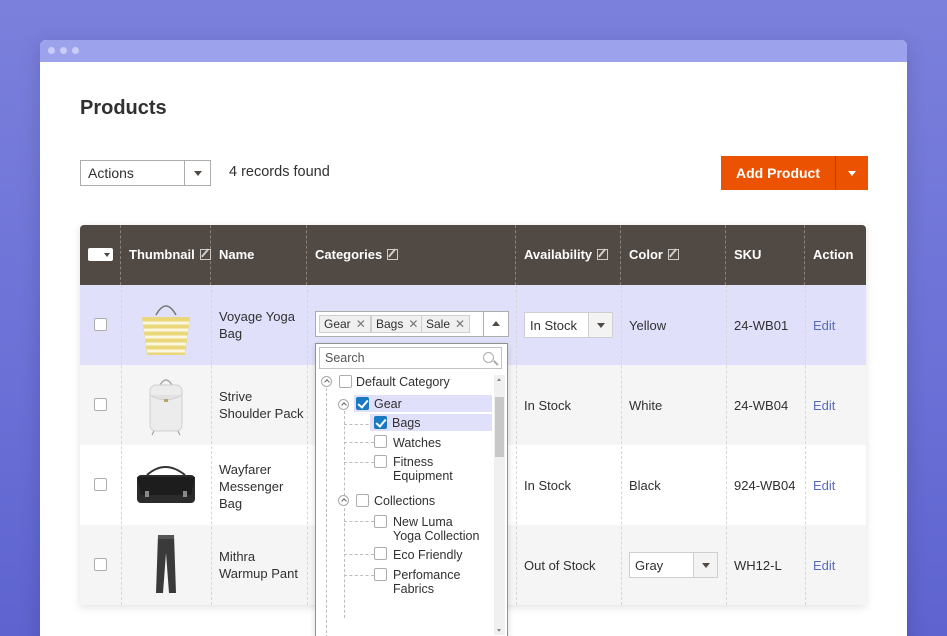 This screenshot has width=947, height=636. Describe the element at coordinates (499, 379) in the screenshot. I see `scroll-up-icon` at that location.